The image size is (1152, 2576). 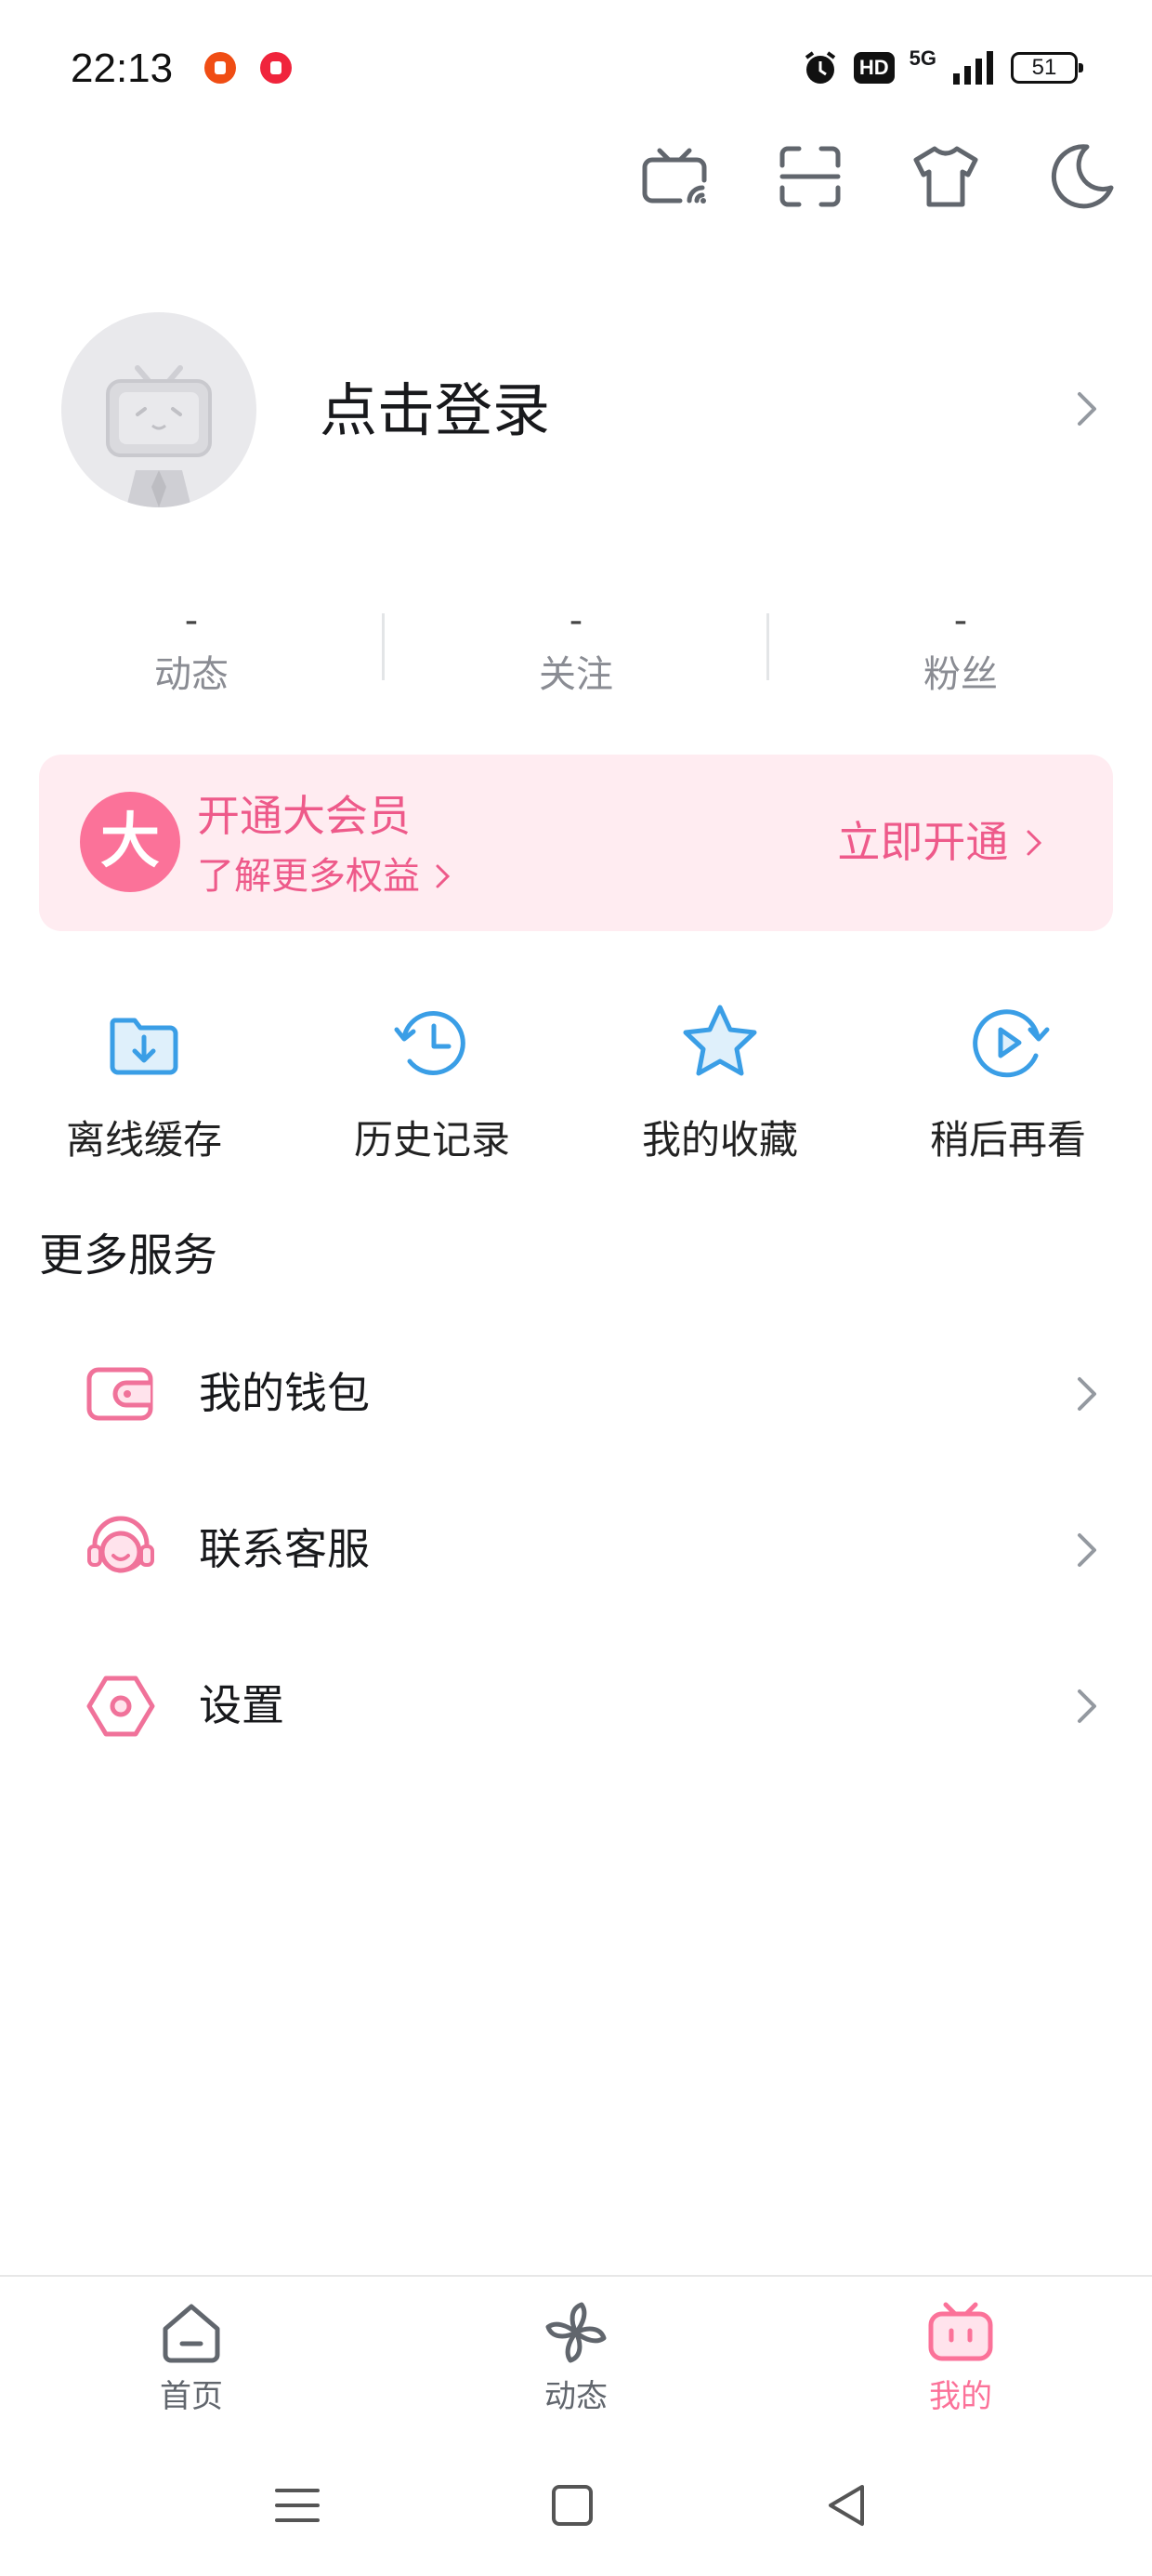 I want to click on avatar, so click(x=158, y=409).